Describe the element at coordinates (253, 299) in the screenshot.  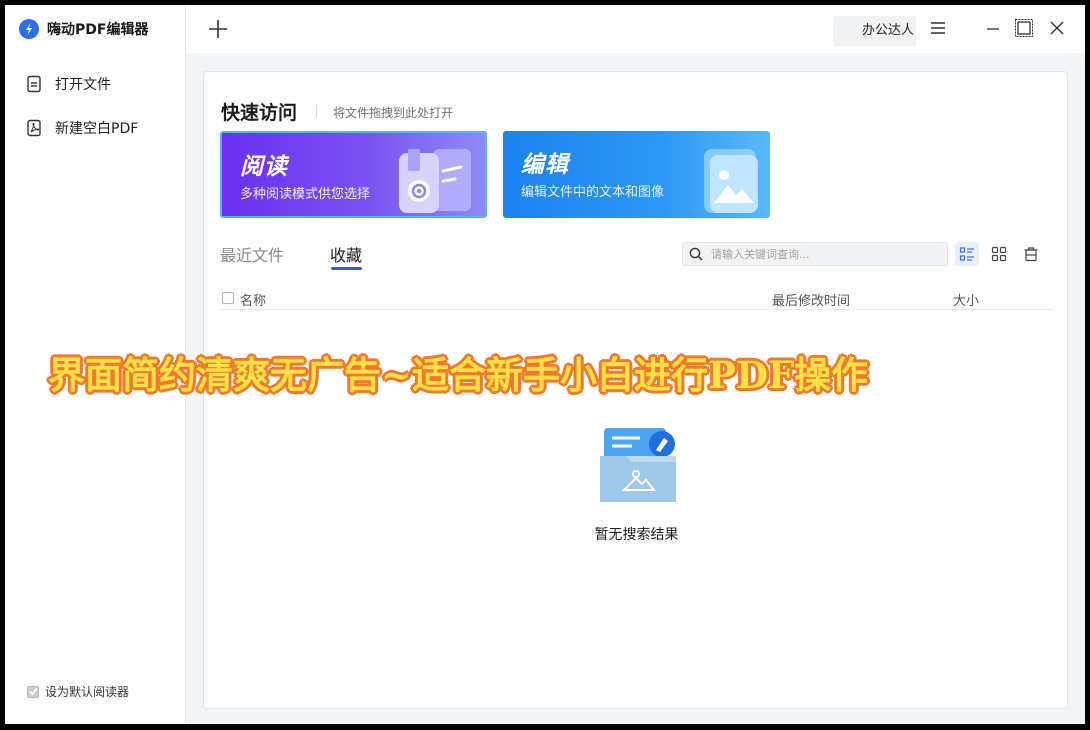
I see `column-name: 名称` at that location.